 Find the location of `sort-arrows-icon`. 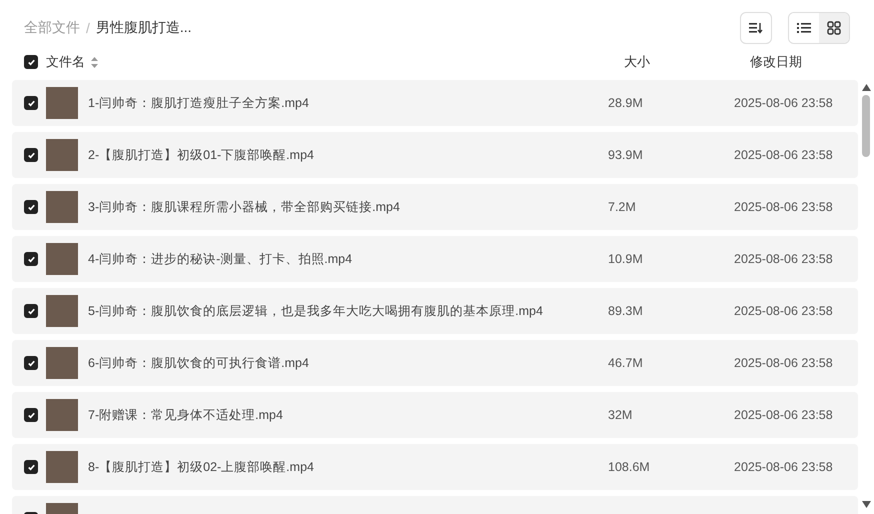

sort-arrows-icon is located at coordinates (94, 62).